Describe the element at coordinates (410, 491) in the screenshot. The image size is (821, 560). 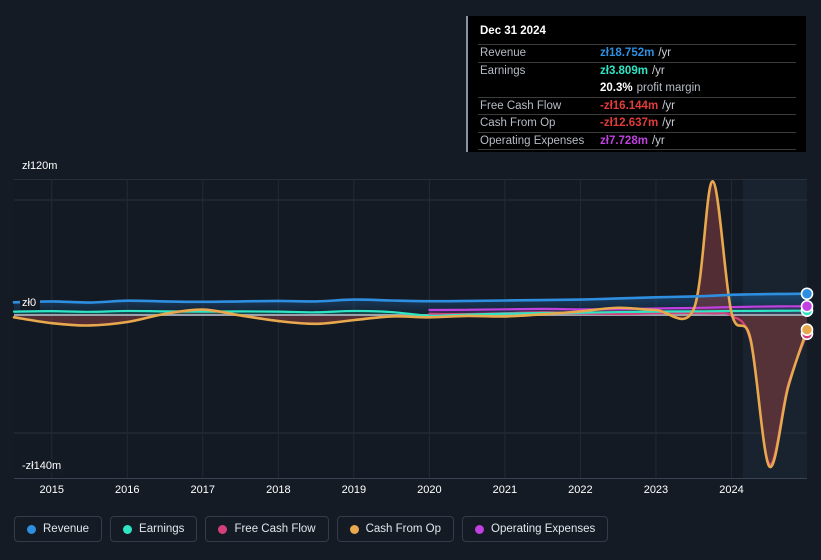
I see `x-axis-ticks: 2015 2016 2017 2018 2019 2020 2021 2022 2023 2024` at that location.